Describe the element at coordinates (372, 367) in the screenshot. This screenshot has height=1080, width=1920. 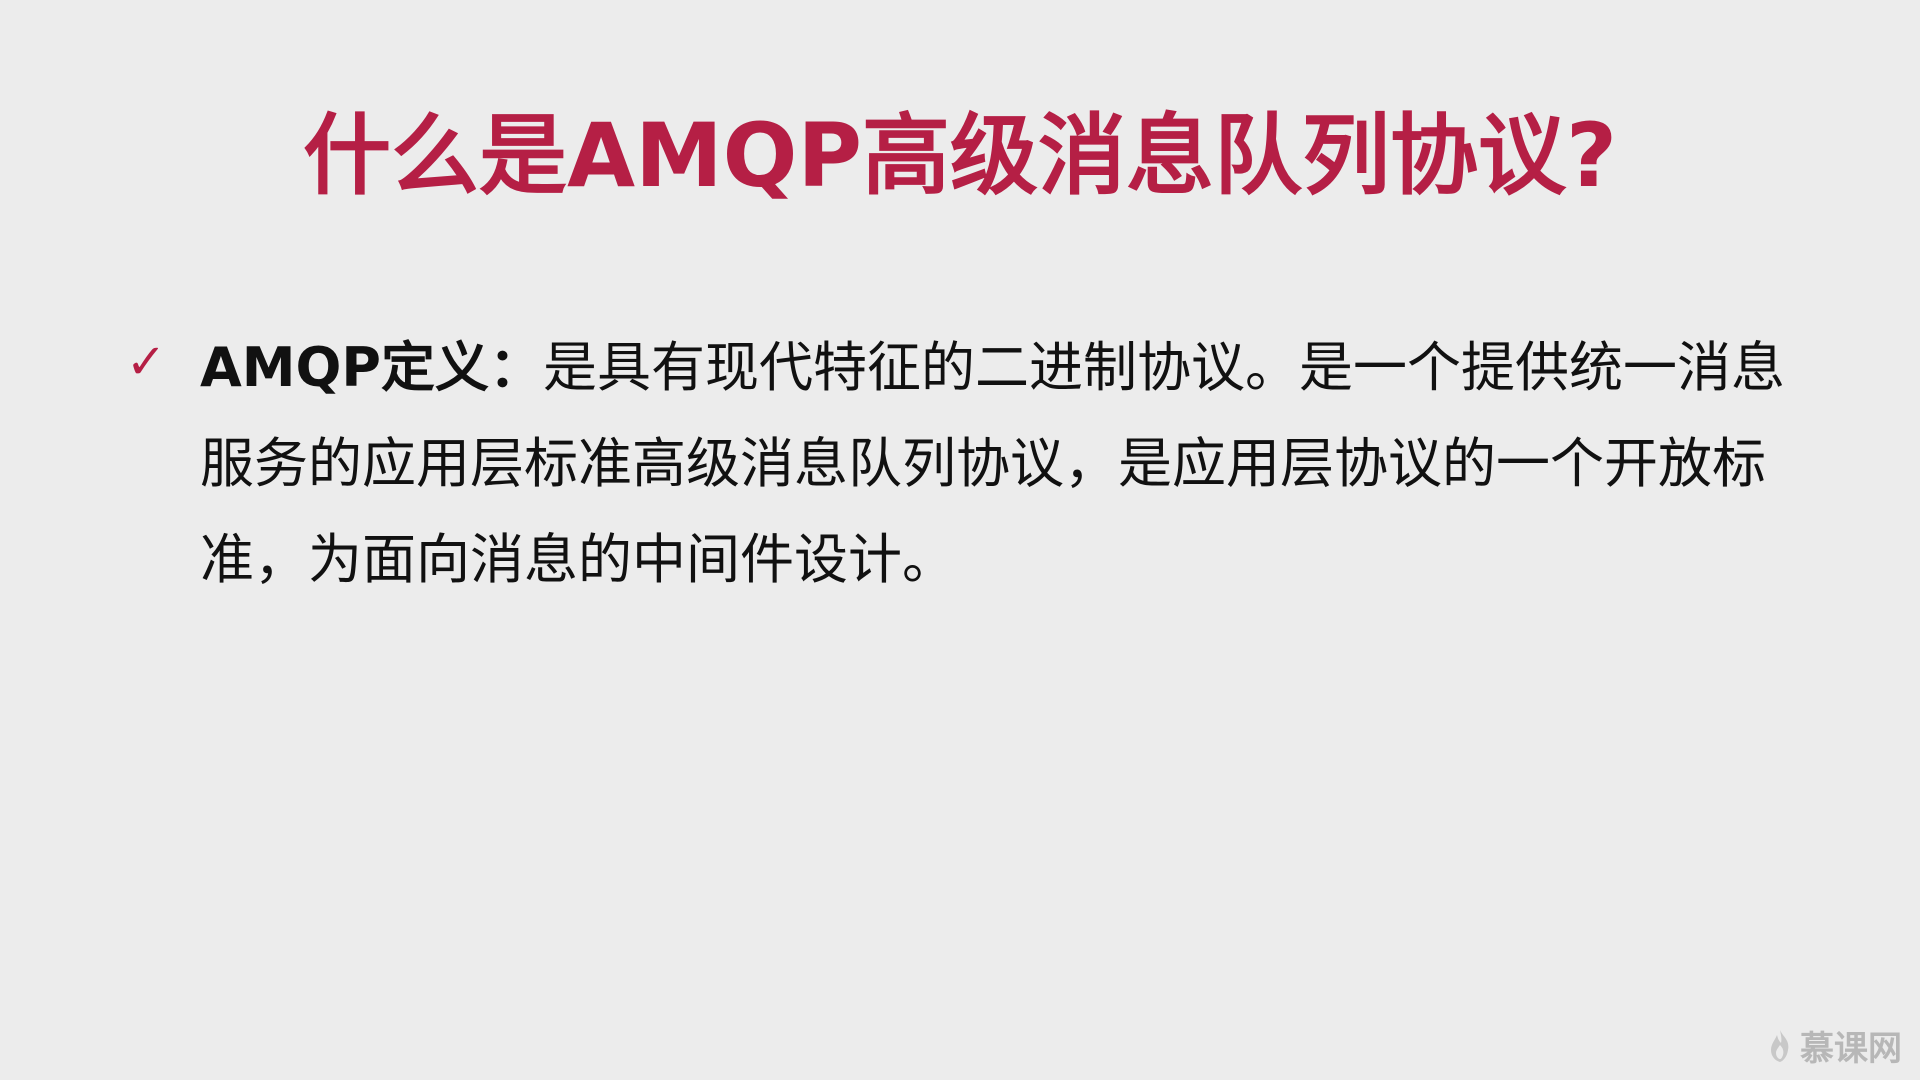
I see `bullet-label: AMQP定义：` at that location.